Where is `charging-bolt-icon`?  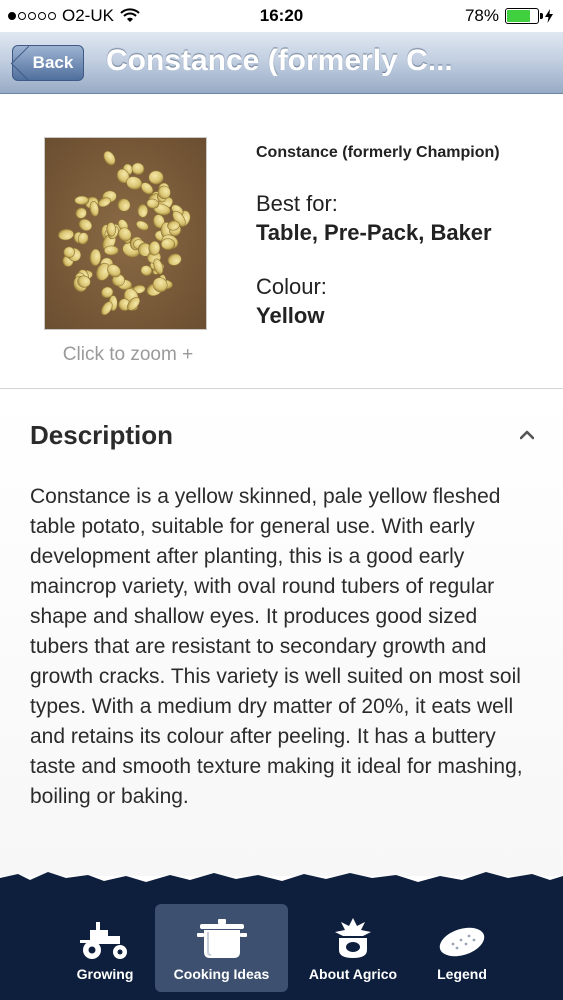 charging-bolt-icon is located at coordinates (549, 16).